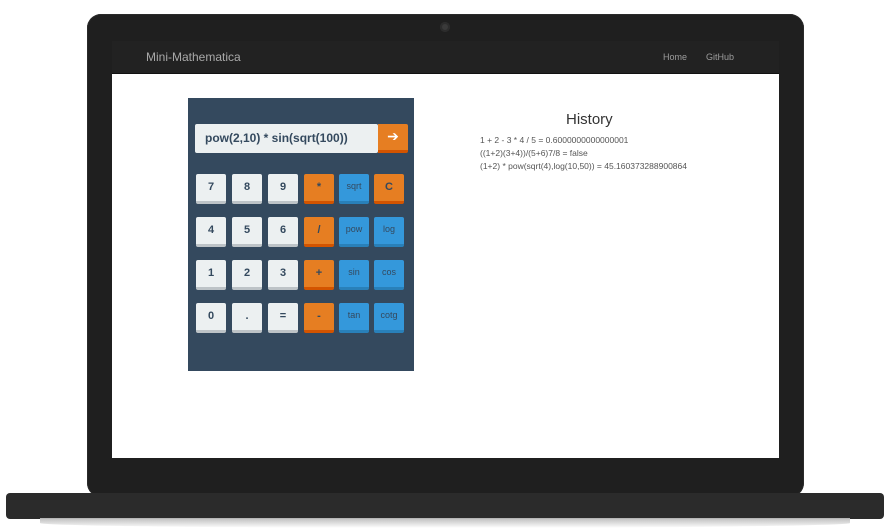  I want to click on key-5: 5, so click(247, 232).